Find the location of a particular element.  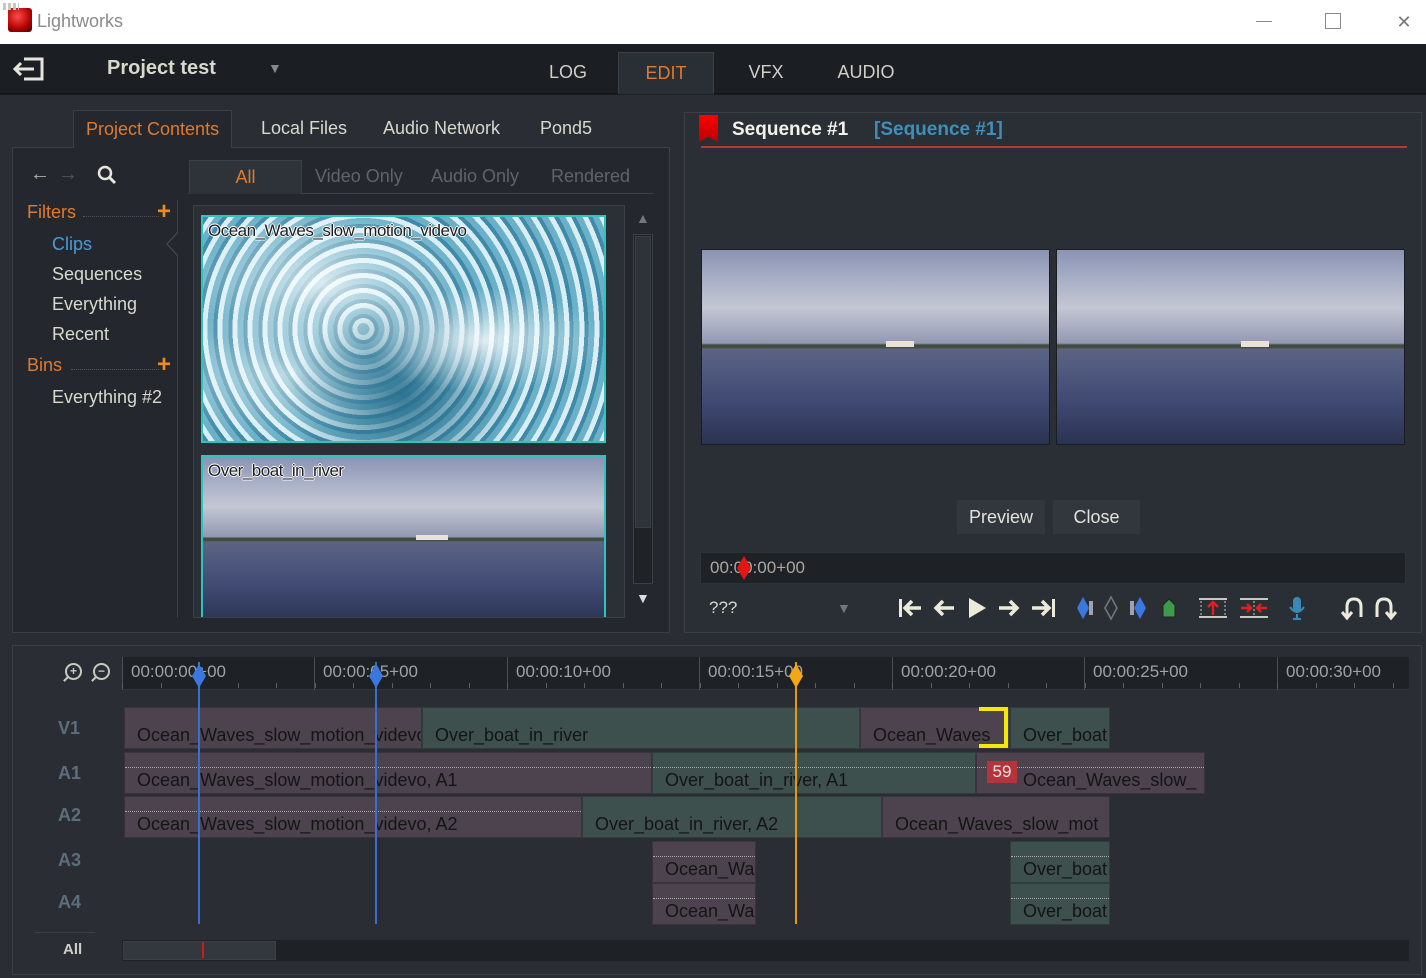

minimize-button is located at coordinates (1264, 22).